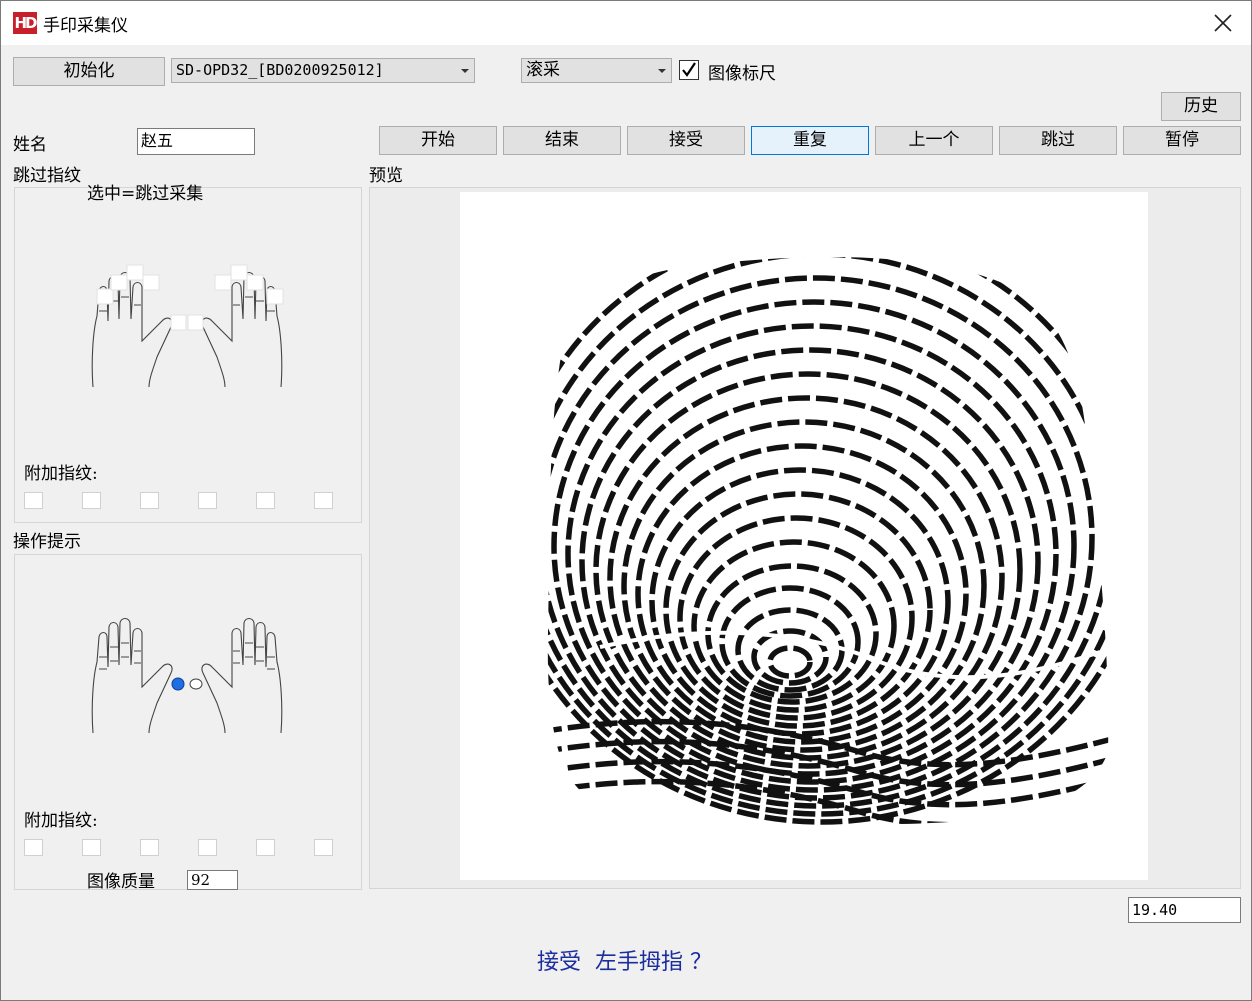  I want to click on tips-hands-diagram, so click(187, 675).